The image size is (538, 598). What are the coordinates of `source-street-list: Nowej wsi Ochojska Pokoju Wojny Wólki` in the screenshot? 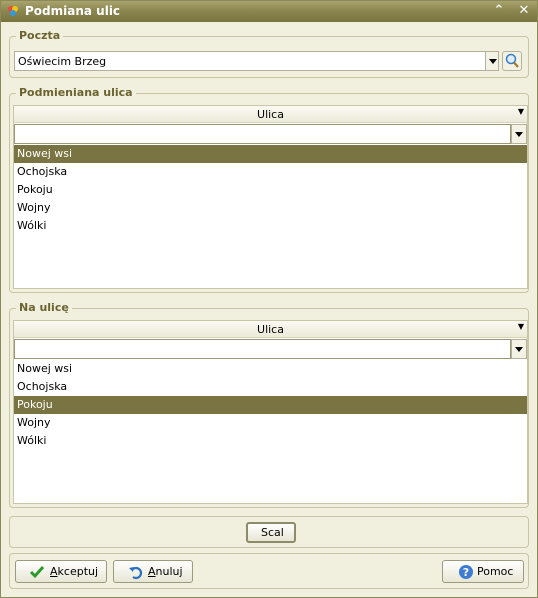 It's located at (270, 190).